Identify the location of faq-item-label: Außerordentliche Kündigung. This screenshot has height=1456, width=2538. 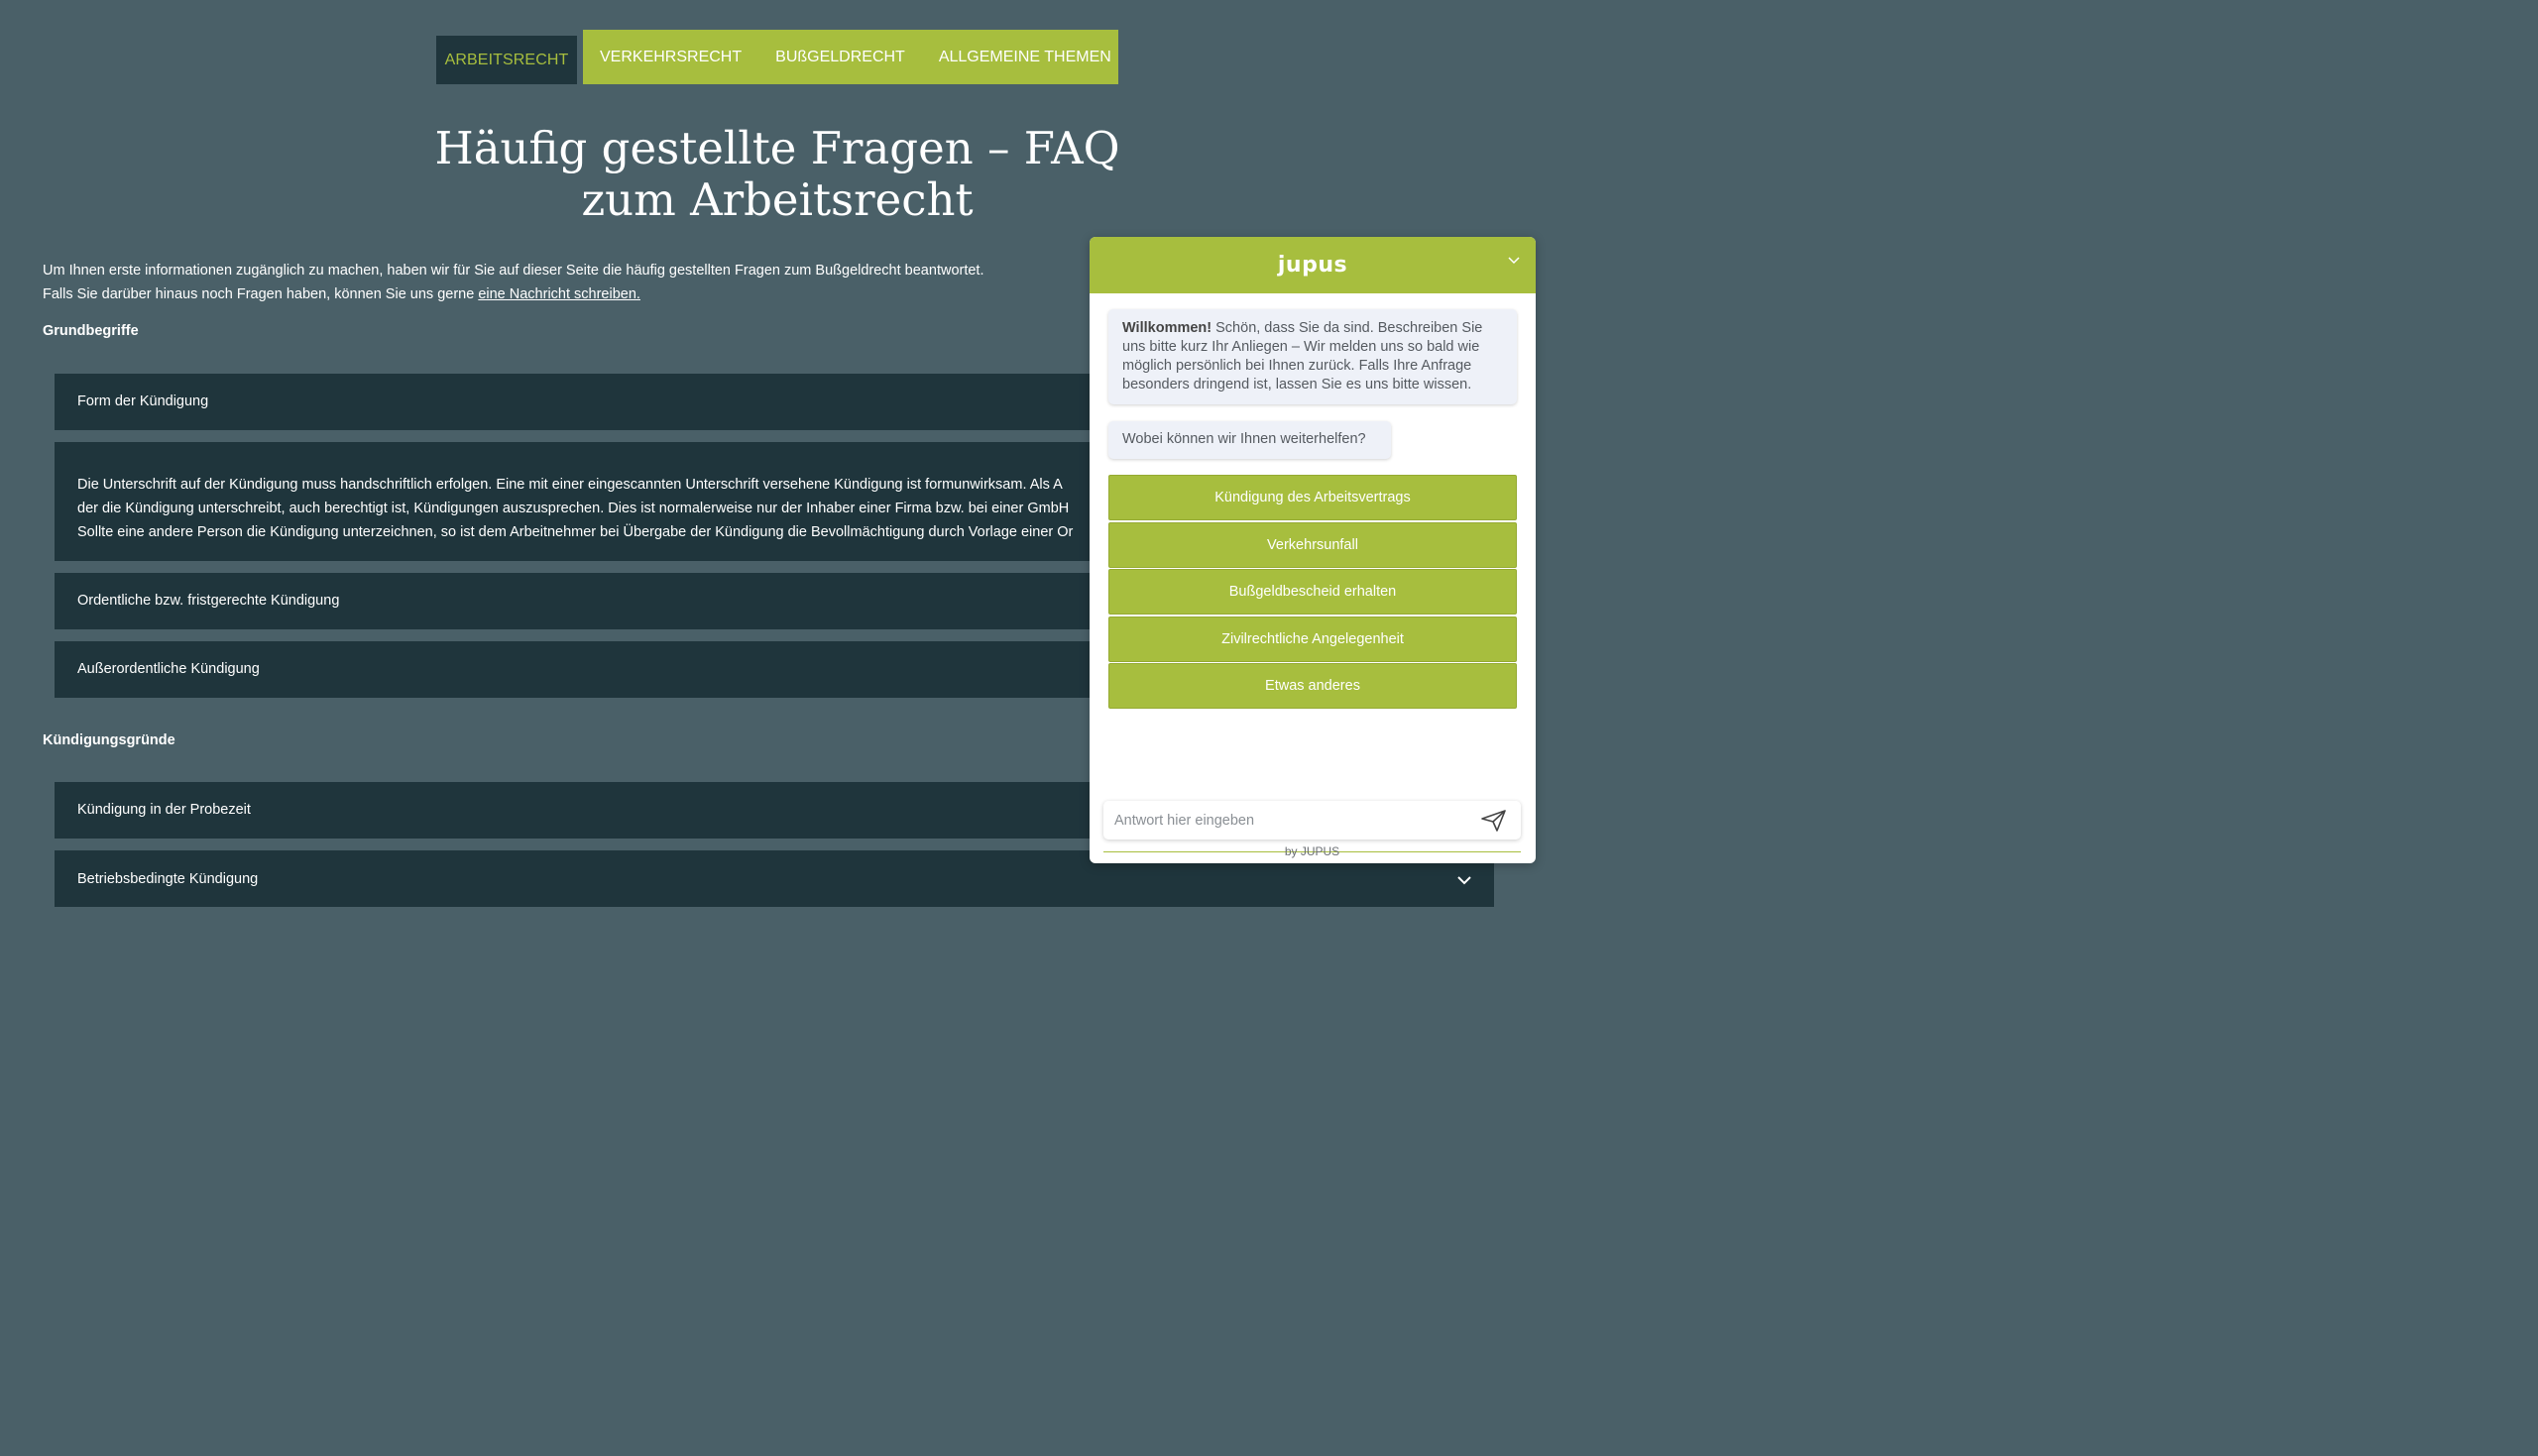
(168, 669).